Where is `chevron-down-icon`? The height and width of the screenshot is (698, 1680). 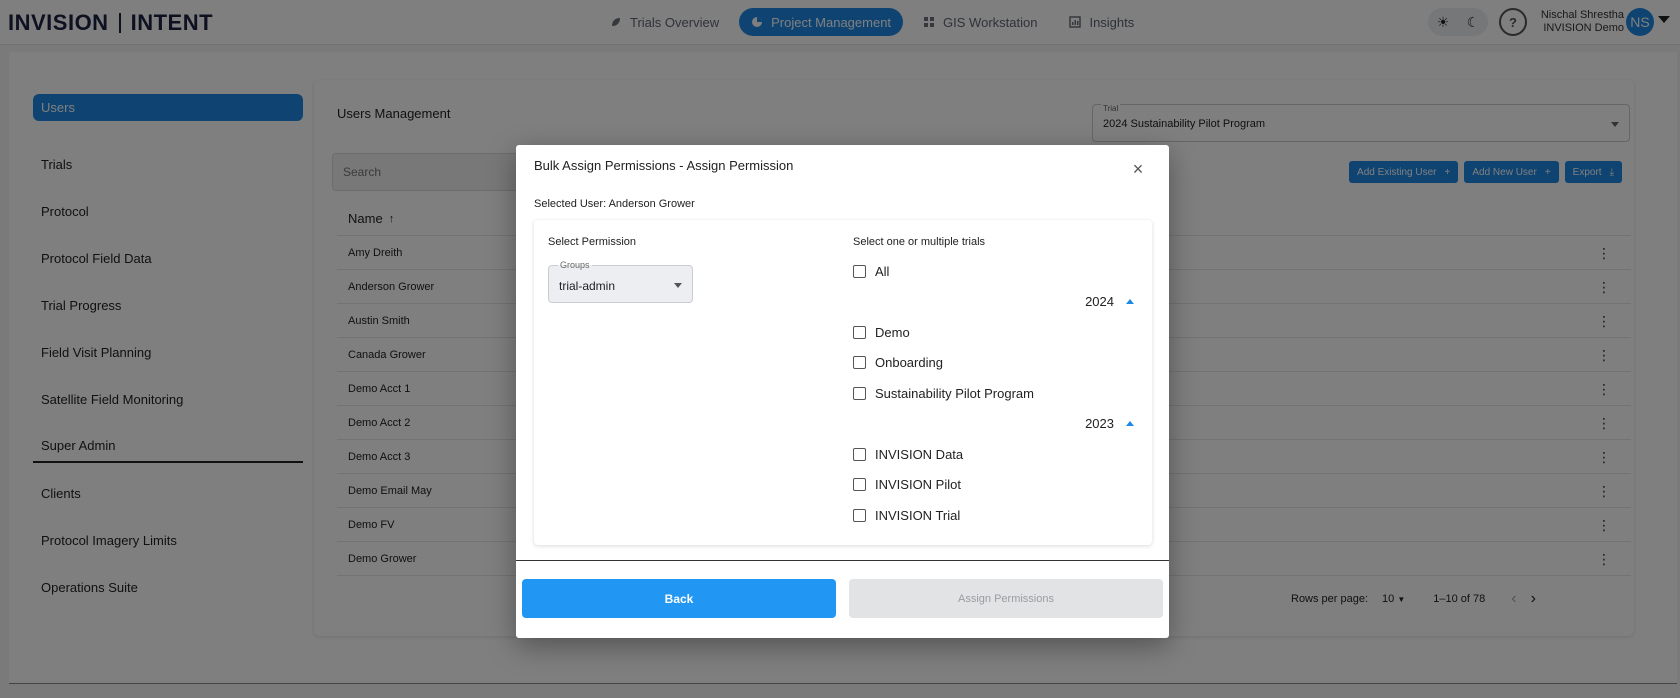
chevron-down-icon is located at coordinates (678, 285).